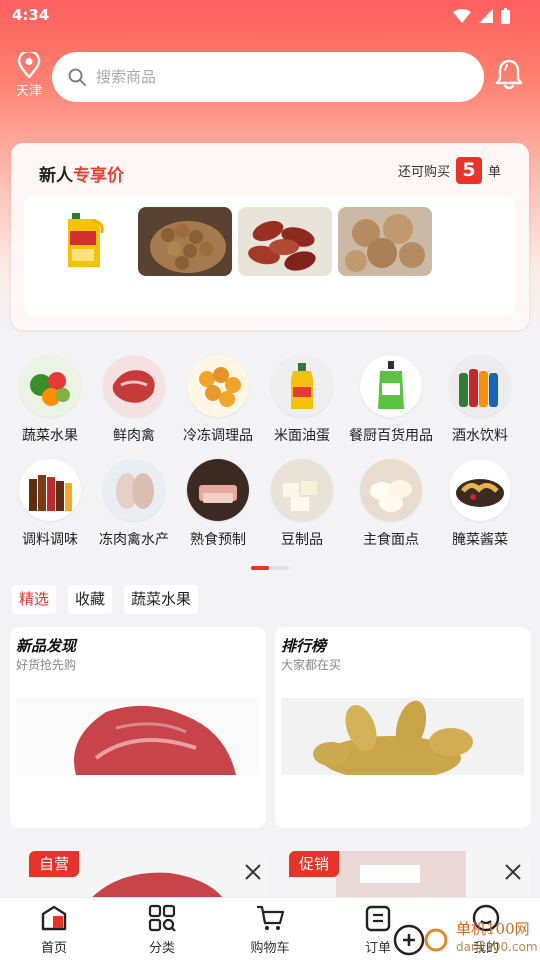 The height and width of the screenshot is (960, 540). Describe the element at coordinates (54, 864) in the screenshot. I see `self-operated-badge: 自营` at that location.